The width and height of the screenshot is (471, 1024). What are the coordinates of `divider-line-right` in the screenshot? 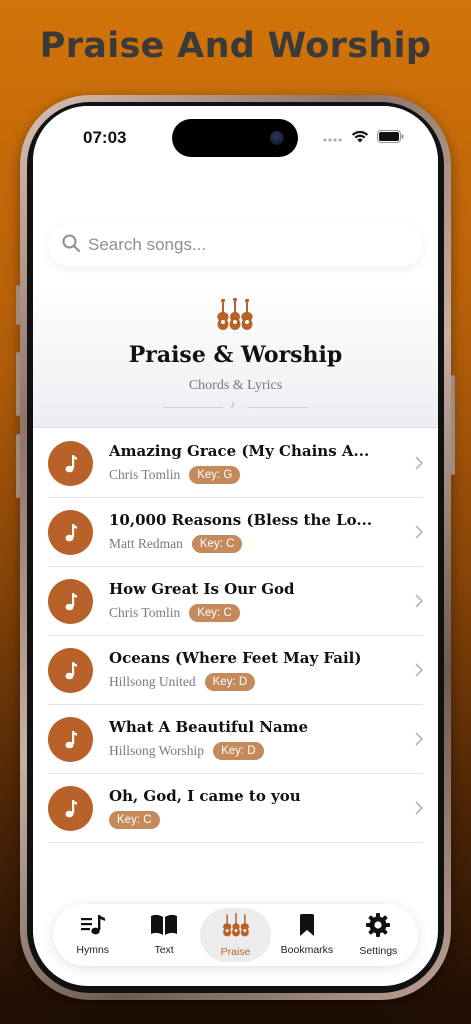 It's located at (278, 407).